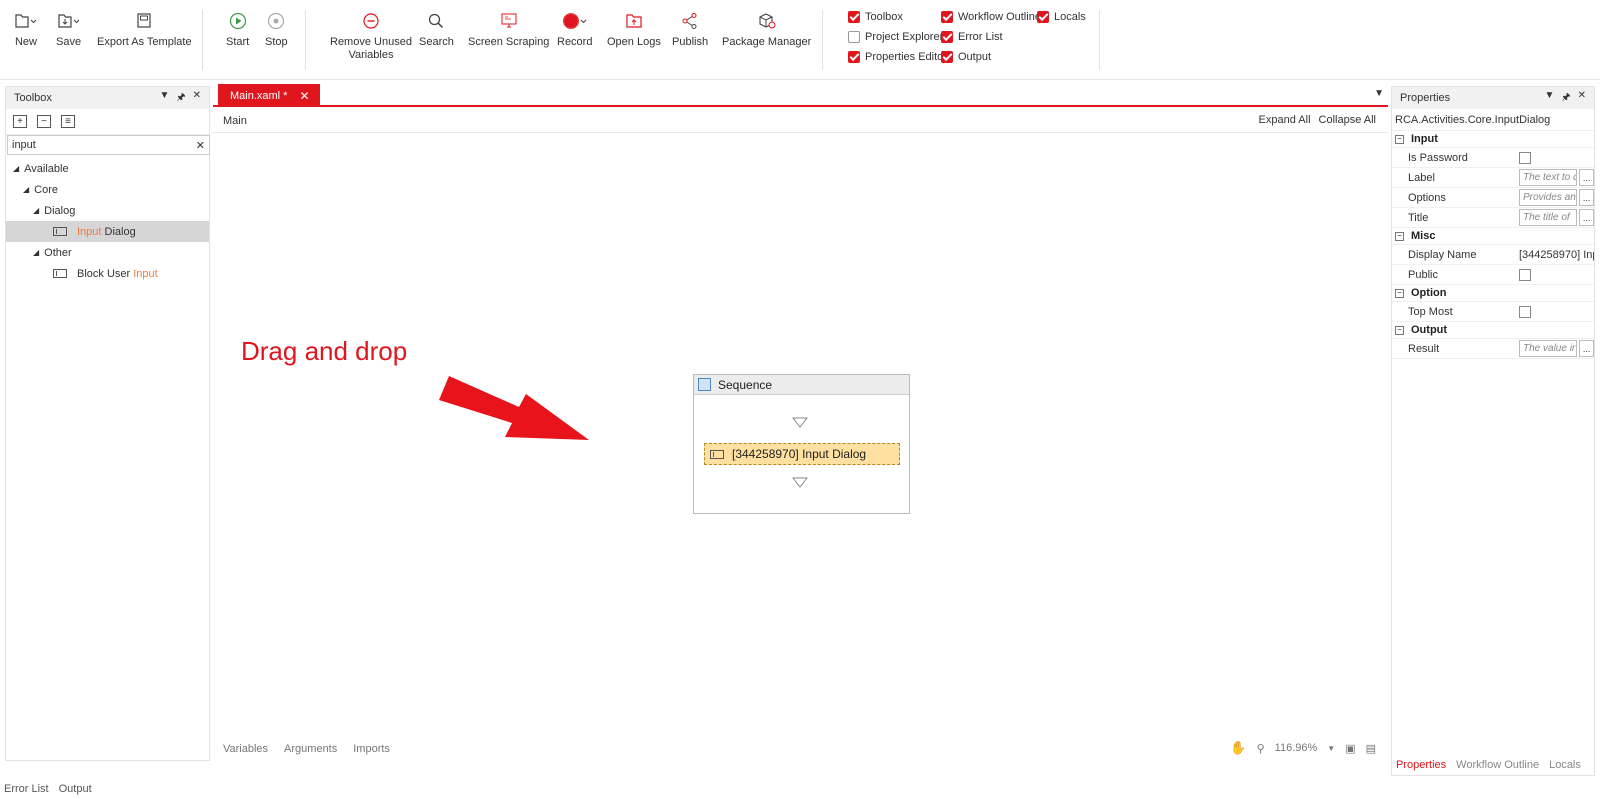 The width and height of the screenshot is (1600, 799). Describe the element at coordinates (245, 749) in the screenshot. I see `variables-tab: Variables` at that location.